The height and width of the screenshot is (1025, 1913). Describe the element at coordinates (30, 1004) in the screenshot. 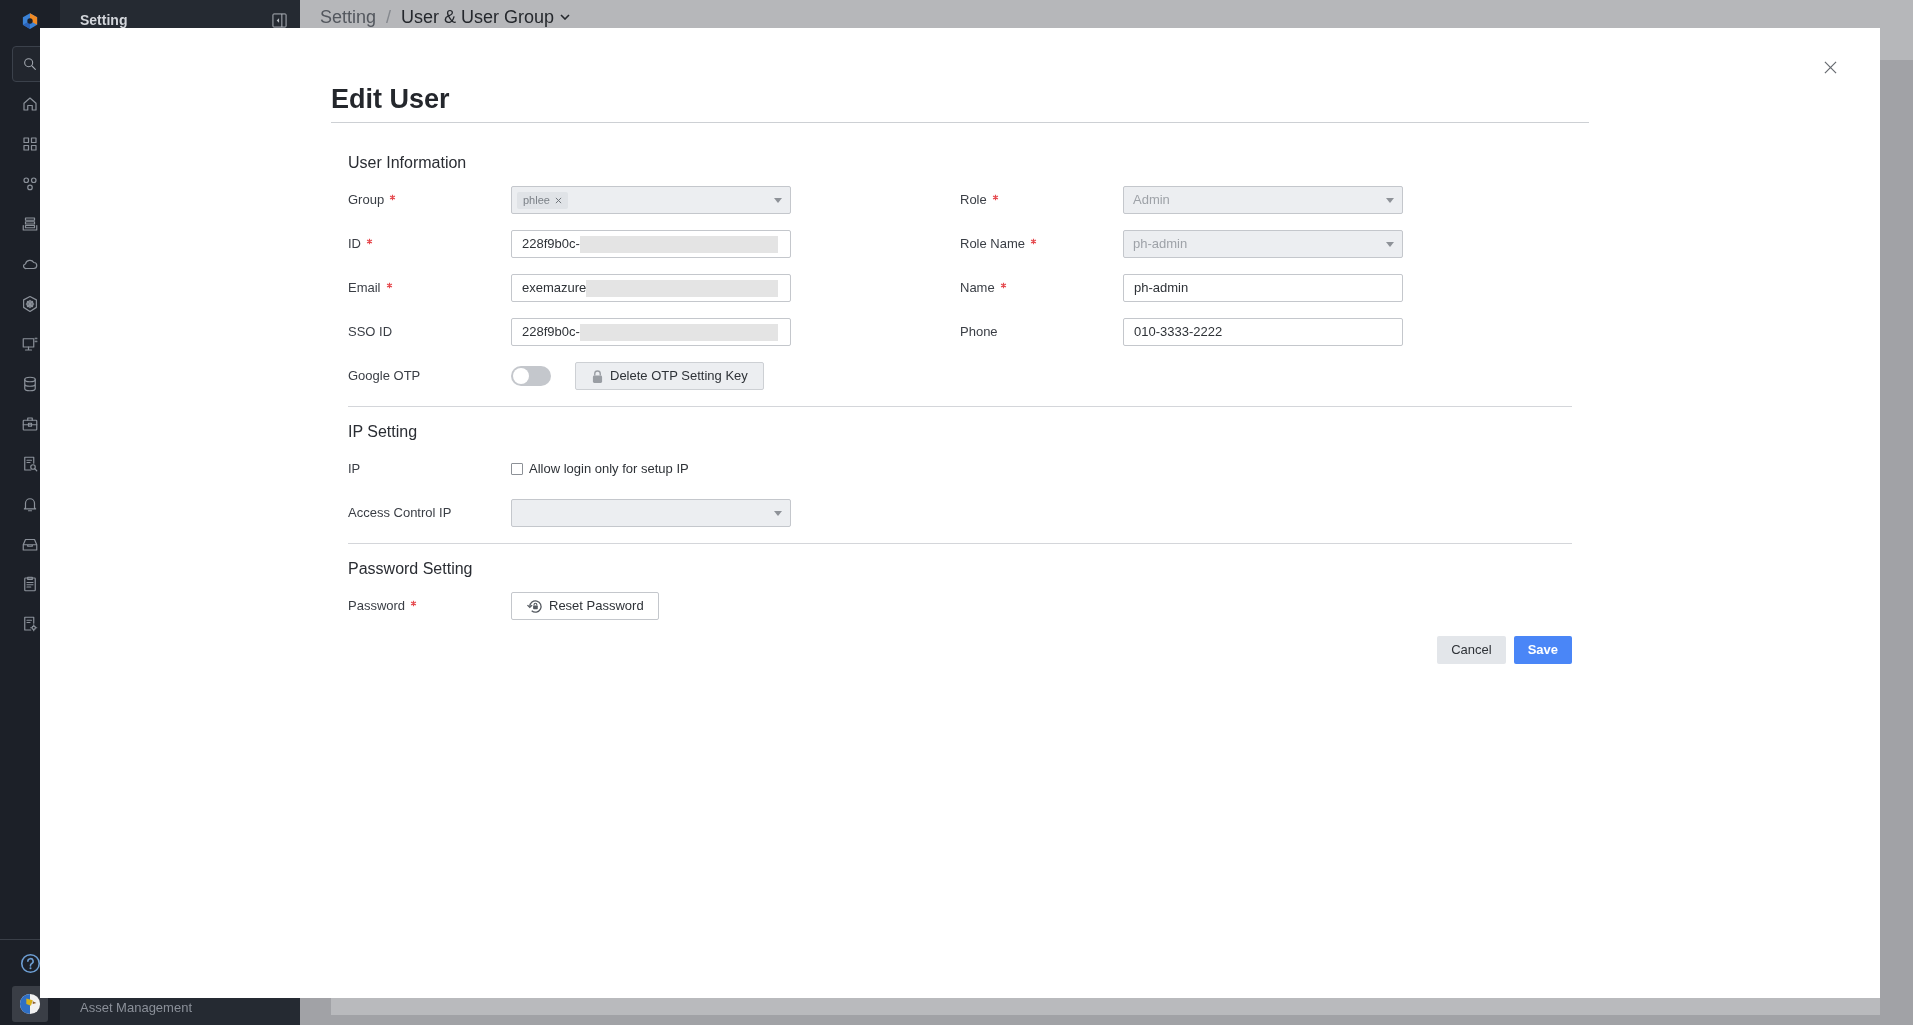

I see `avatar-icon` at that location.